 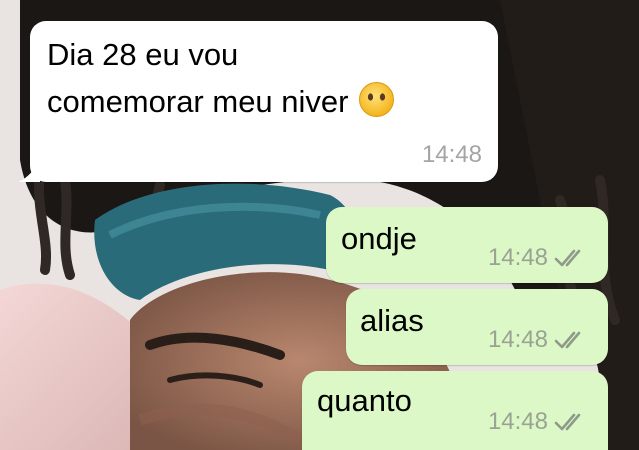 I want to click on outgoing-message-bubble: ondje 14:48, so click(x=467, y=245).